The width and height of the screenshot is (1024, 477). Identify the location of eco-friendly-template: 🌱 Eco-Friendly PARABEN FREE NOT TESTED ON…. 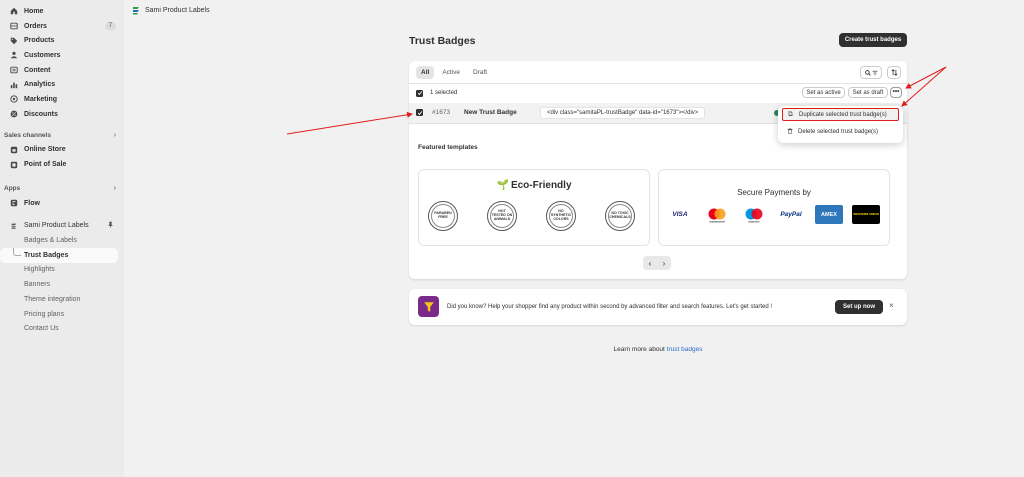
(534, 207).